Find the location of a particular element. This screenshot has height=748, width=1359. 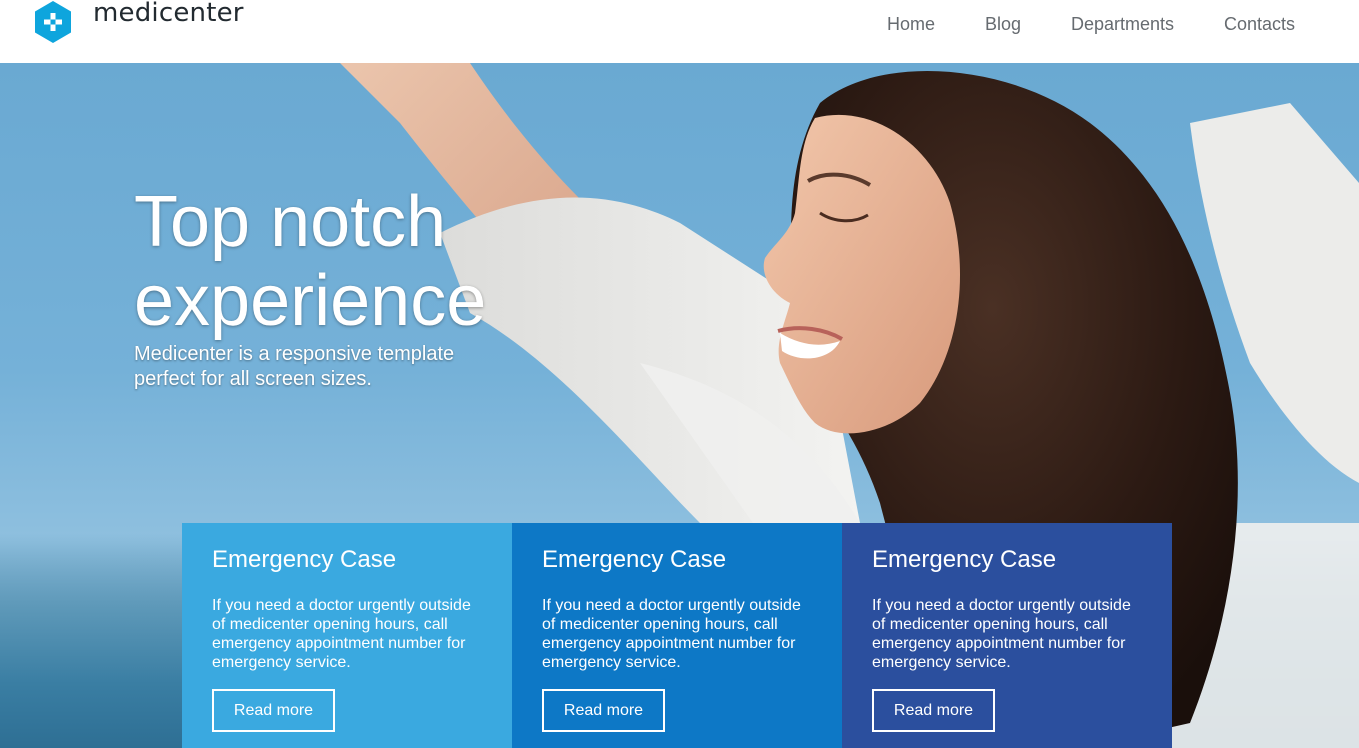

nav-item-blog: Blog is located at coordinates (1003, 24).